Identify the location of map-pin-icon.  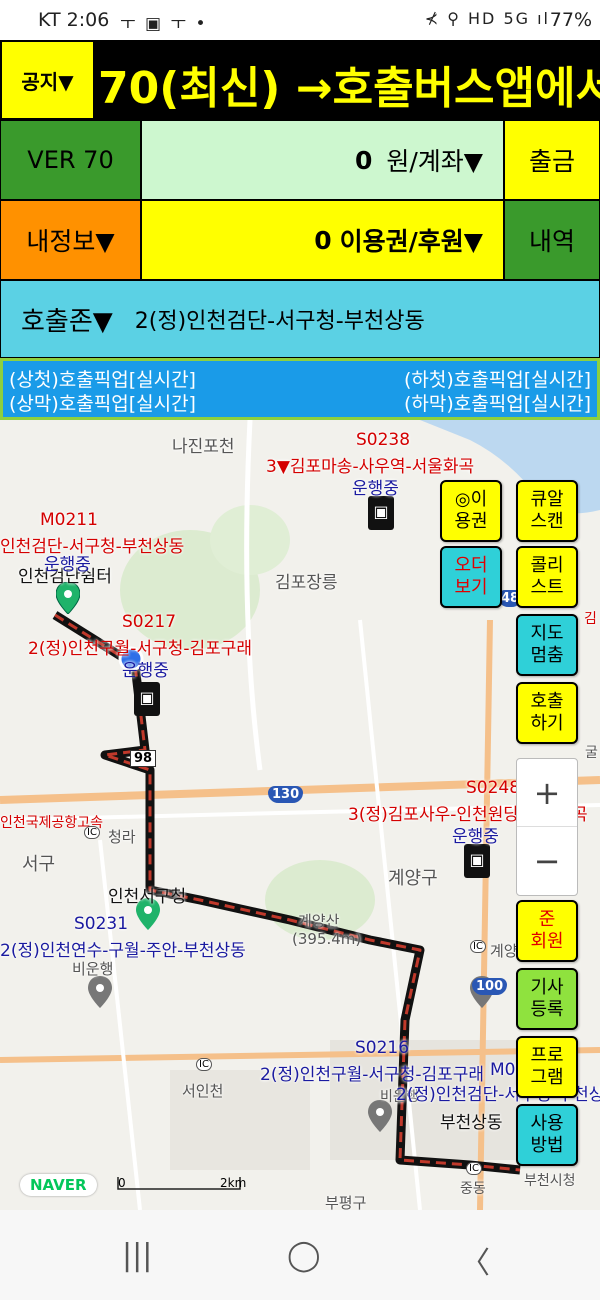
(100, 992).